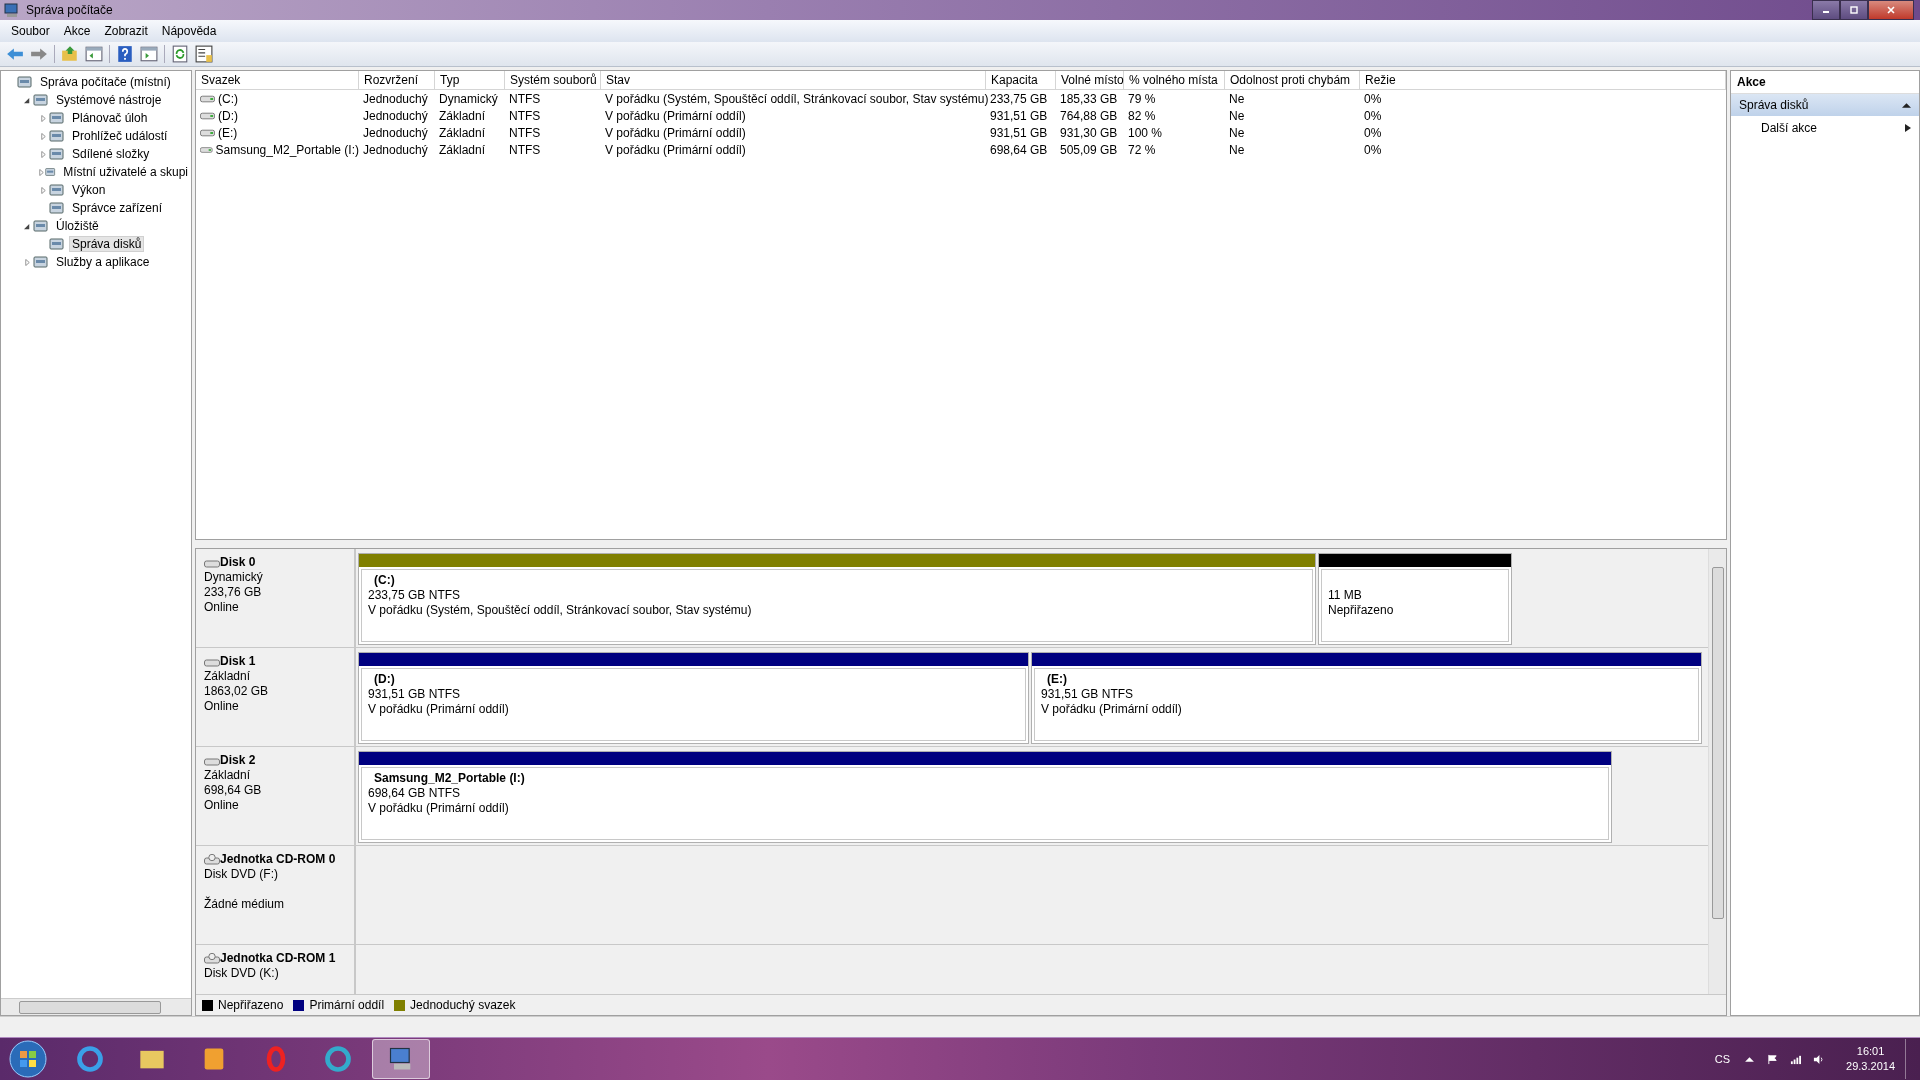 This screenshot has height=1080, width=1920. I want to click on menu-item: Zobrazit, so click(126, 31).